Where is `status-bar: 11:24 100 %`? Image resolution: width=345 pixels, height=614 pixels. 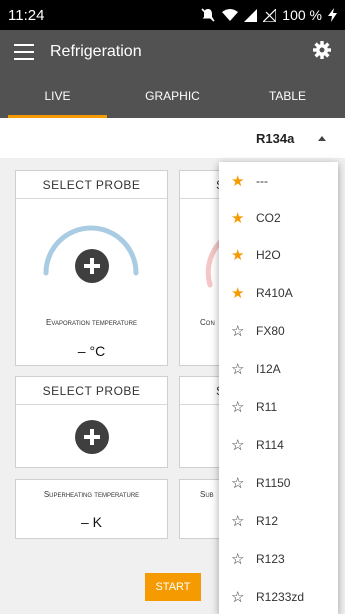
status-bar: 11:24 100 % is located at coordinates (172, 15).